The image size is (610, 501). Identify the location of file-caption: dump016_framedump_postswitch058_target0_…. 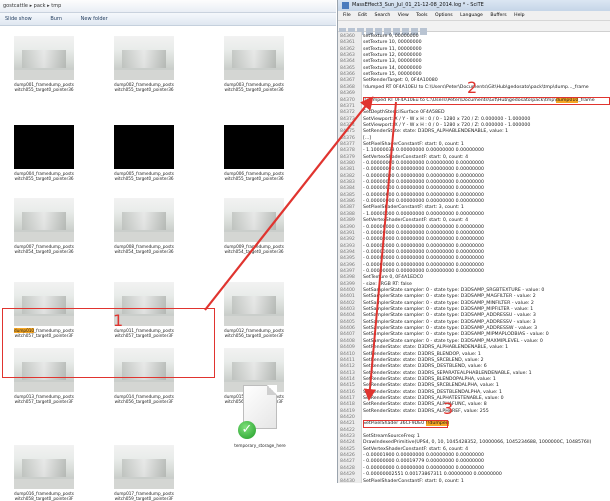
(44, 496).